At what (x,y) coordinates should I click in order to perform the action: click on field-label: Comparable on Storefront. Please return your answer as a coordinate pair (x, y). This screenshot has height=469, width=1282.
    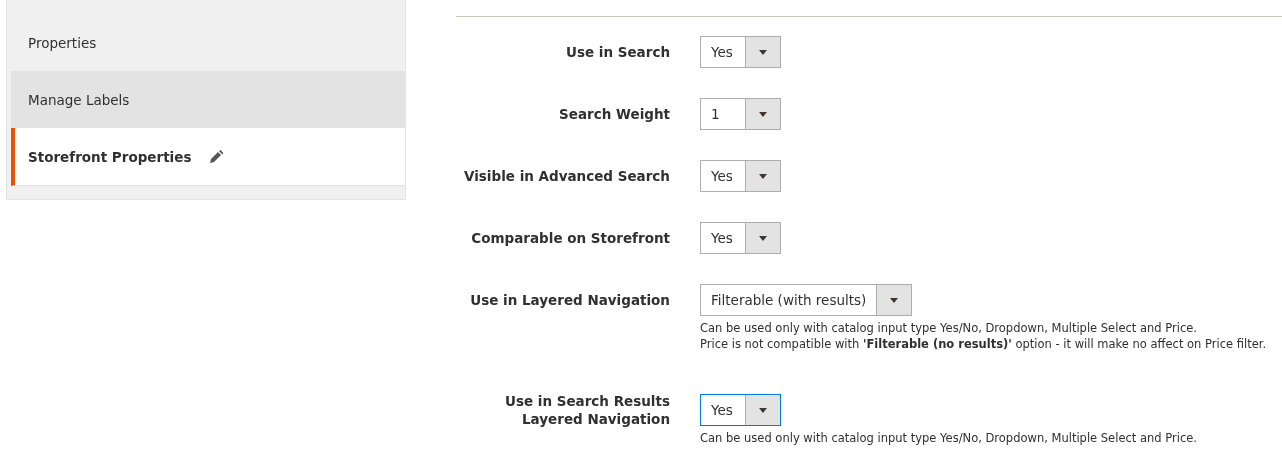
    Looking at the image, I should click on (570, 238).